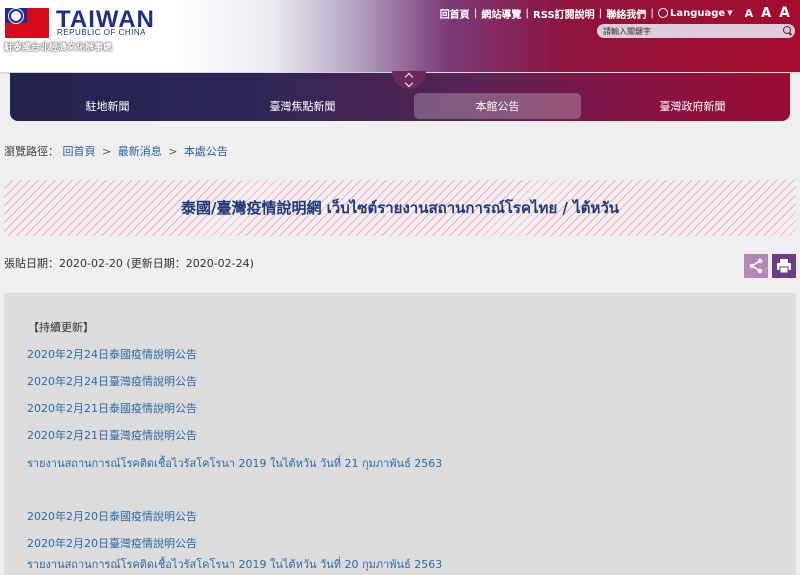  What do you see at coordinates (455, 13) in the screenshot?
I see `home-link: 回首頁` at bounding box center [455, 13].